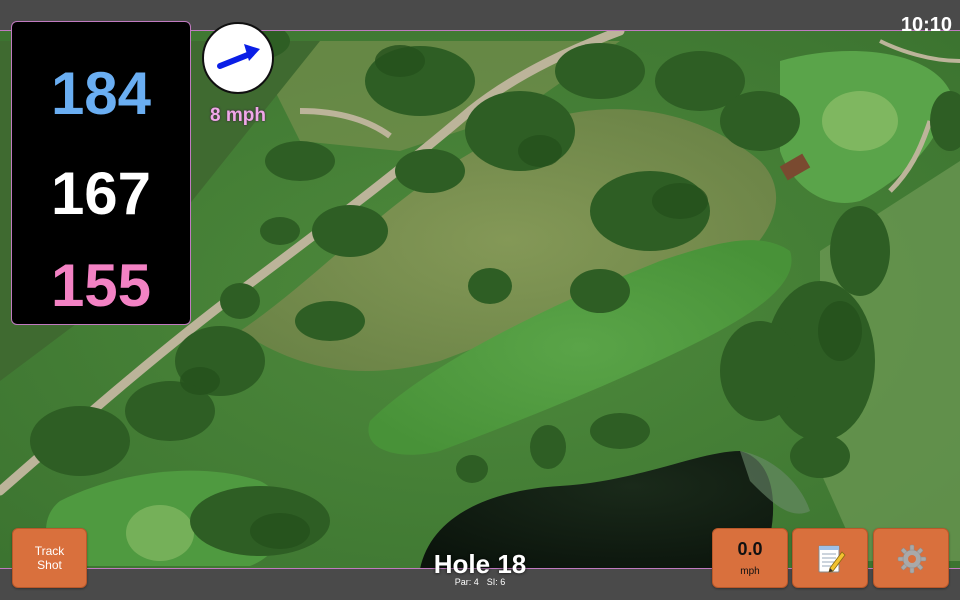 The width and height of the screenshot is (960, 600). I want to click on par-label: Par: 4, so click(466, 582).